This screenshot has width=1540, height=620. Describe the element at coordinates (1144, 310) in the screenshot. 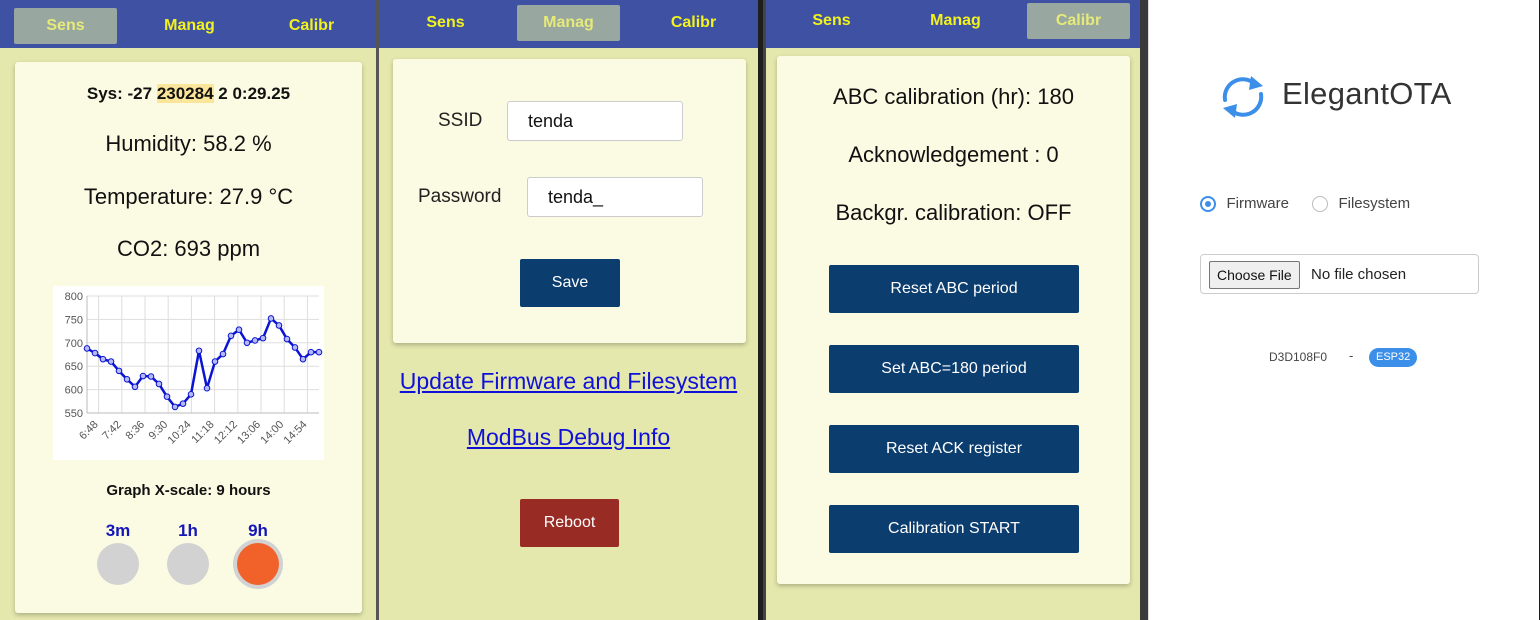

I see `background-strip` at that location.